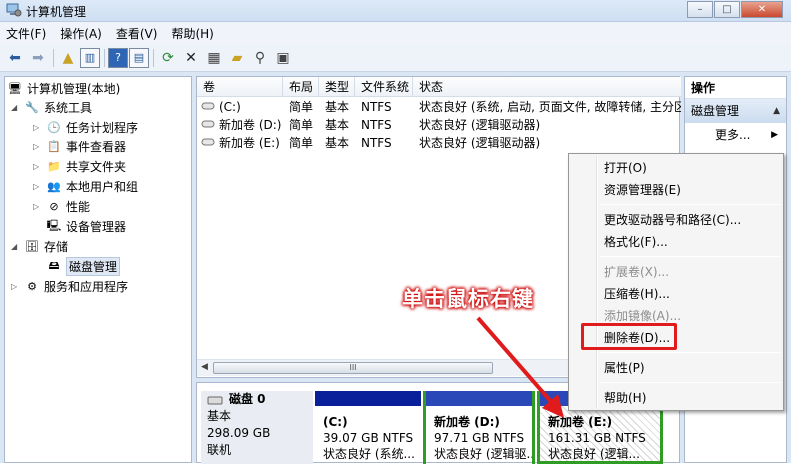 The height and width of the screenshot is (464, 791). What do you see at coordinates (384, 87) in the screenshot?
I see `column-filesystem: 文件系统` at bounding box center [384, 87].